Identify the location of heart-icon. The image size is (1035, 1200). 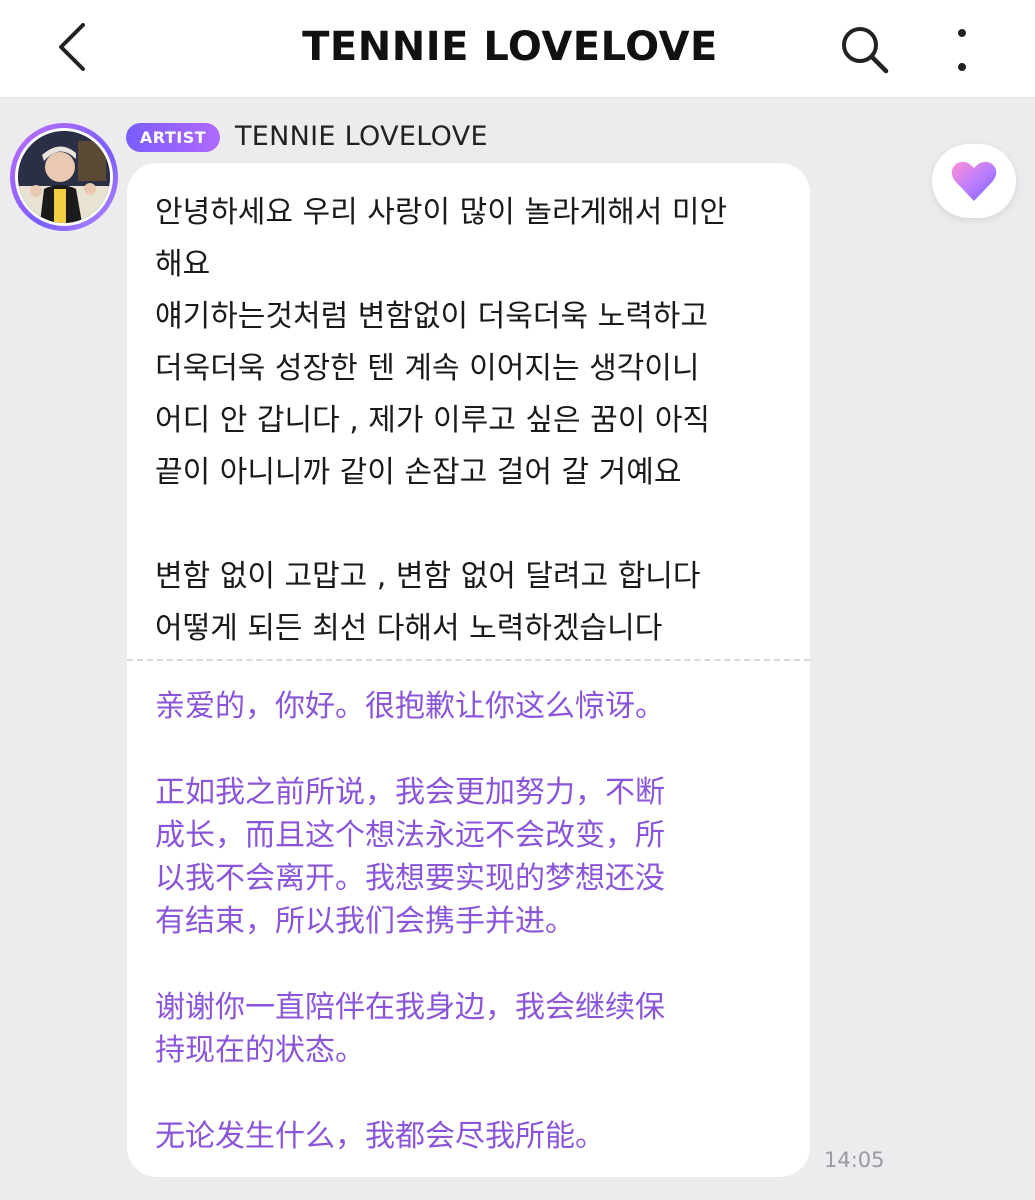
(974, 181).